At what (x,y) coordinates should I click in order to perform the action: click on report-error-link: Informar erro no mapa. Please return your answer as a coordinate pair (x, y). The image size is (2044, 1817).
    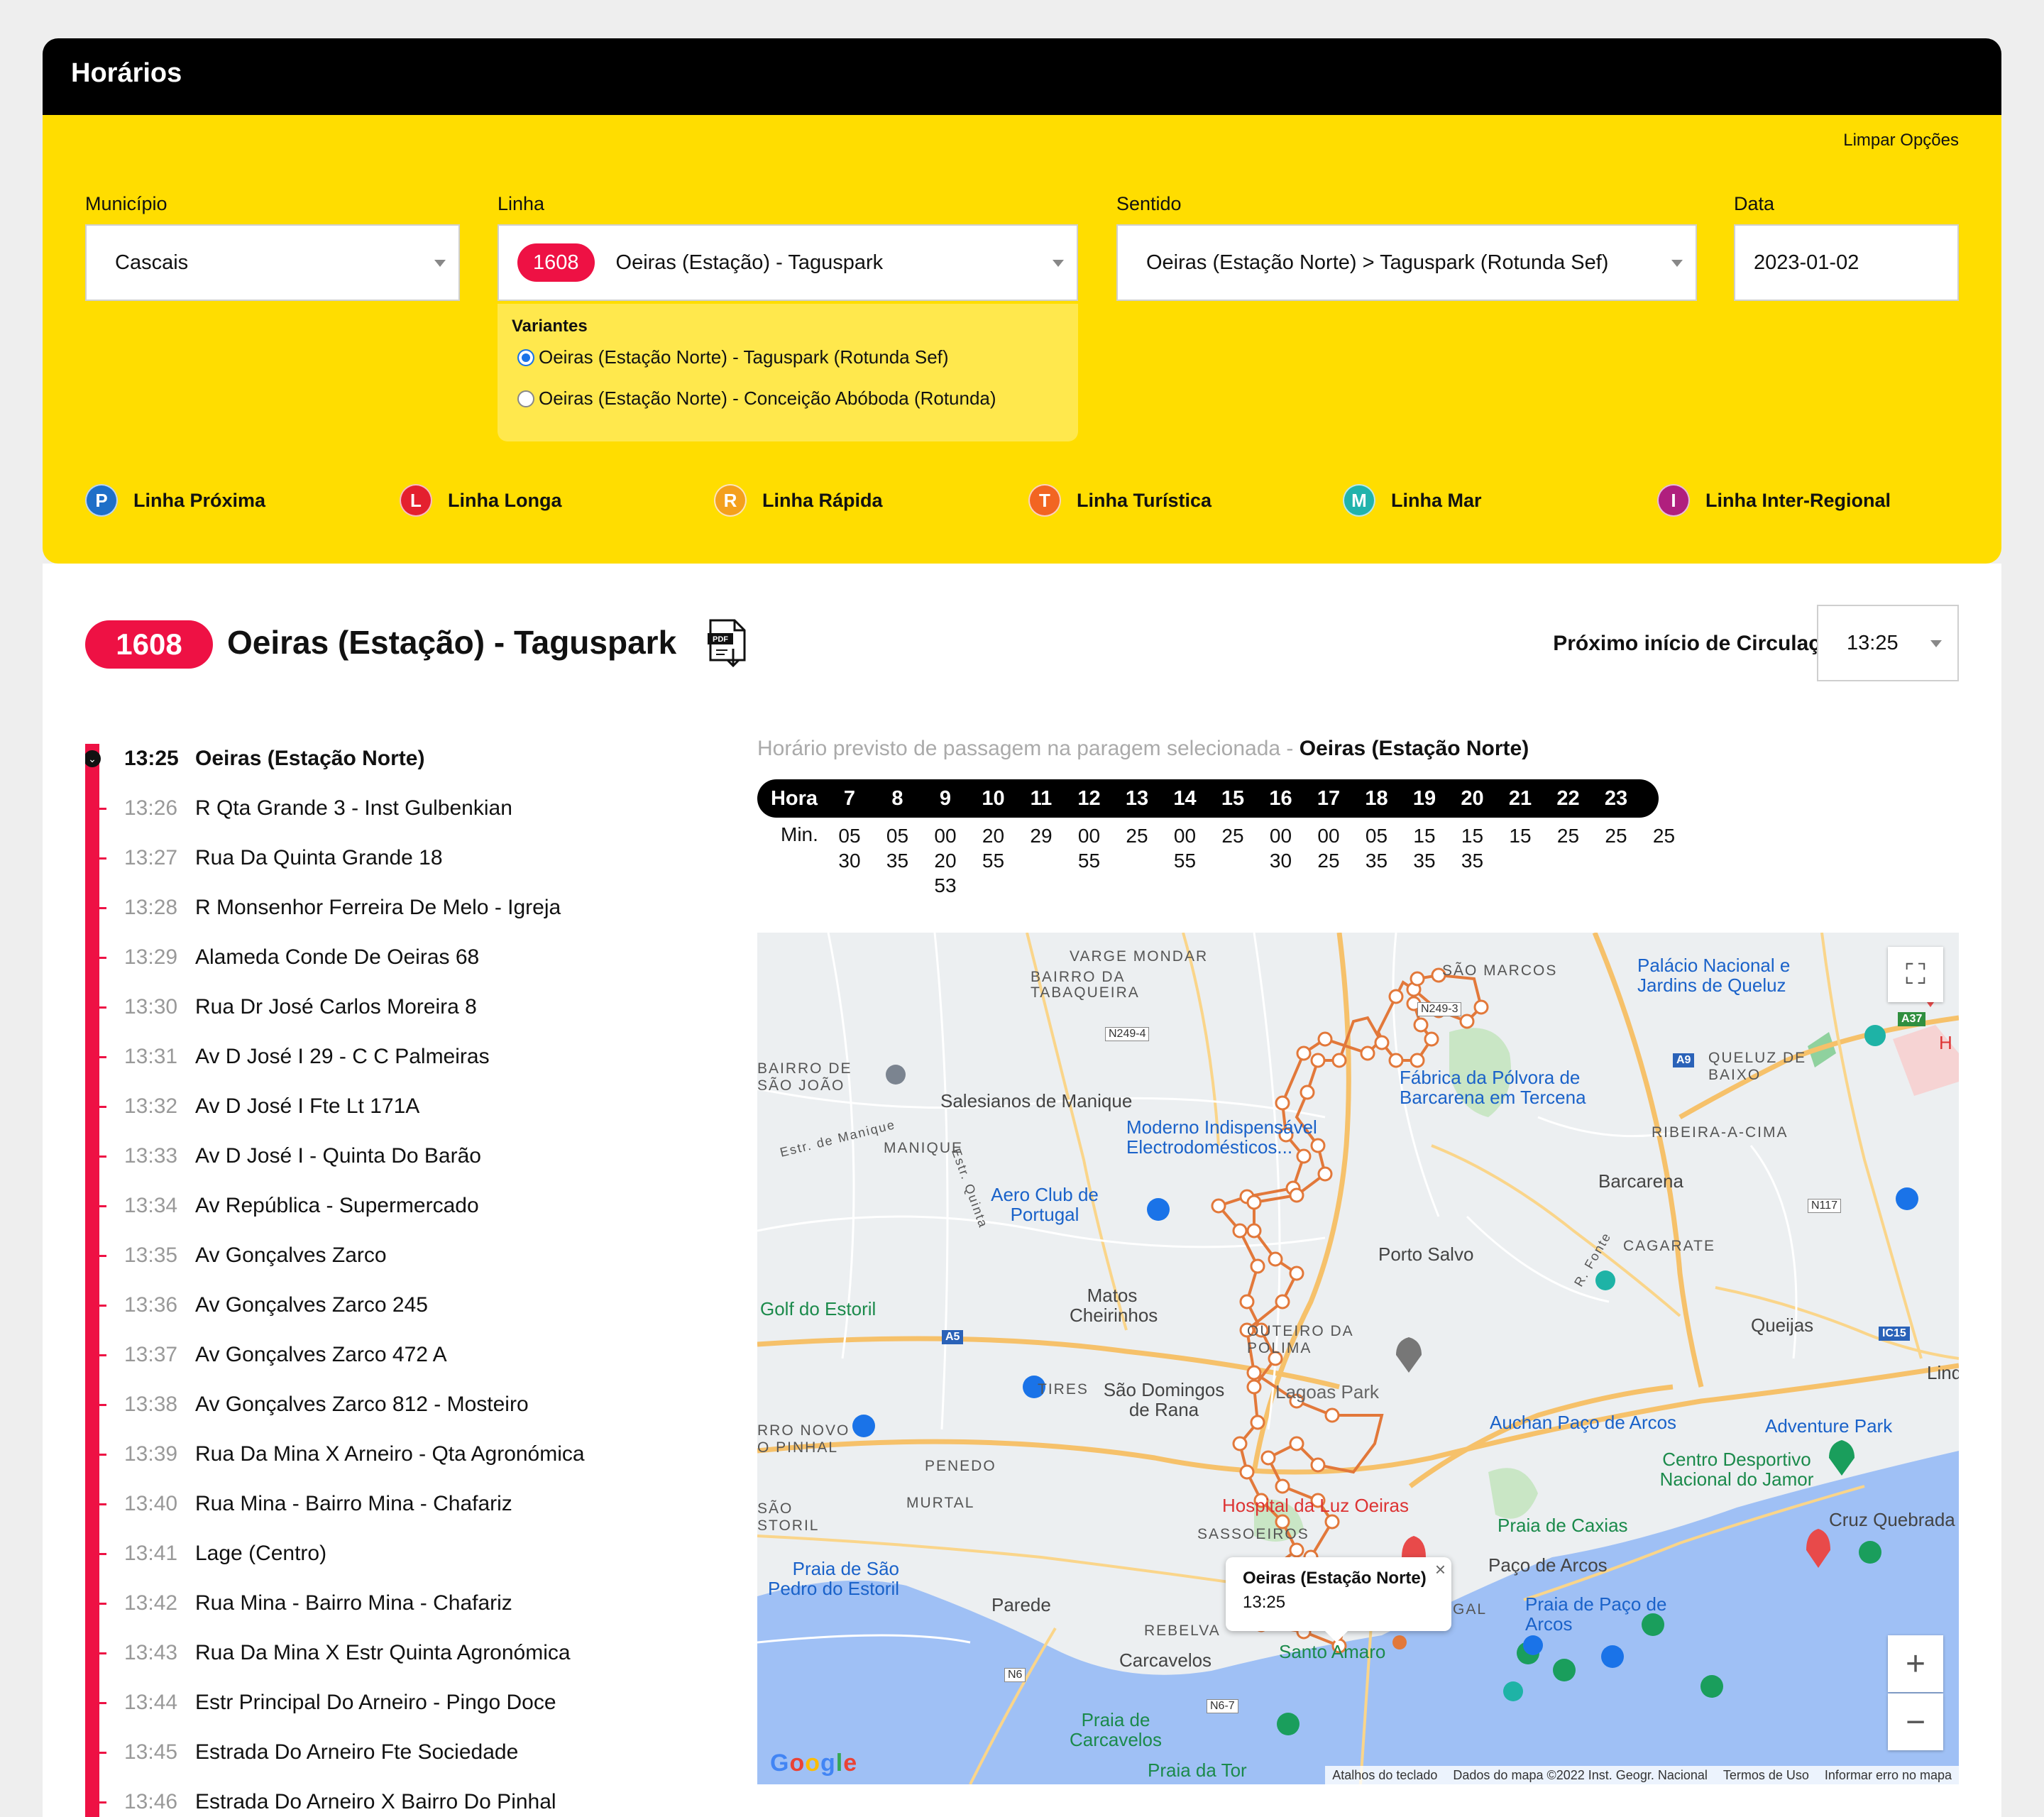
    Looking at the image, I should click on (1888, 1775).